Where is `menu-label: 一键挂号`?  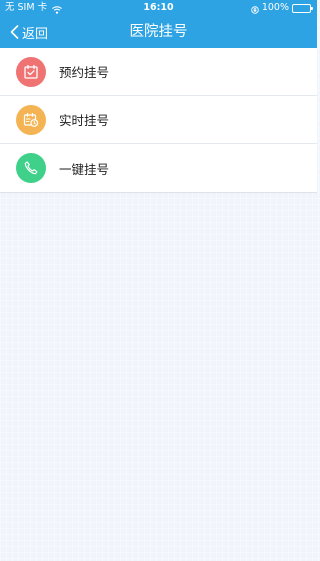 menu-label: 一键挂号 is located at coordinates (84, 169).